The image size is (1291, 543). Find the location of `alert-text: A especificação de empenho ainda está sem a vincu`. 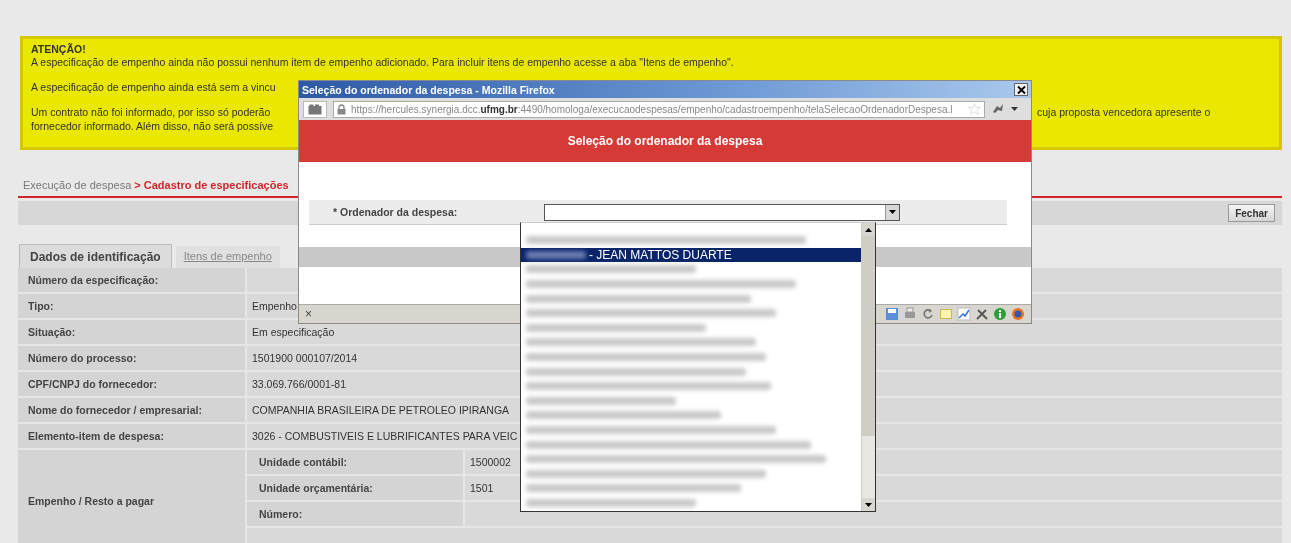

alert-text: A especificação de empenho ainda está sem a vincu is located at coordinates (153, 87).